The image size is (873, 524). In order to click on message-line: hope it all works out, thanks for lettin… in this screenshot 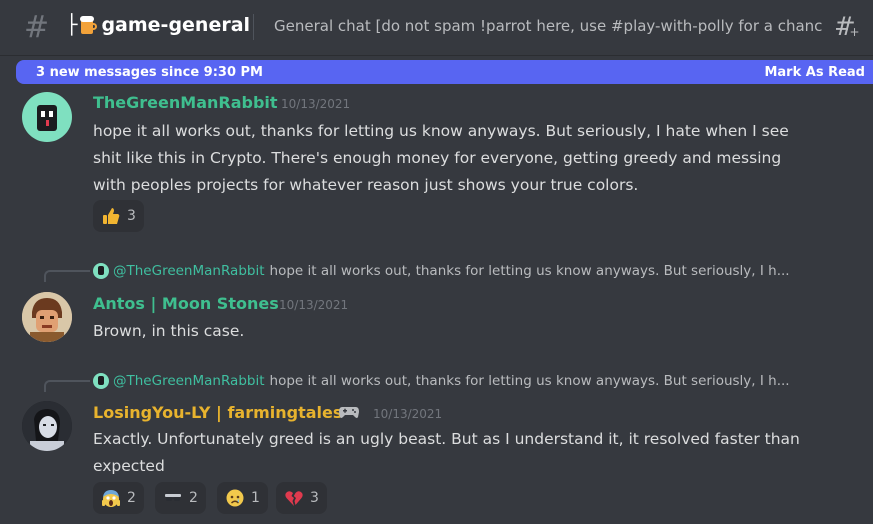, I will do `click(441, 131)`.